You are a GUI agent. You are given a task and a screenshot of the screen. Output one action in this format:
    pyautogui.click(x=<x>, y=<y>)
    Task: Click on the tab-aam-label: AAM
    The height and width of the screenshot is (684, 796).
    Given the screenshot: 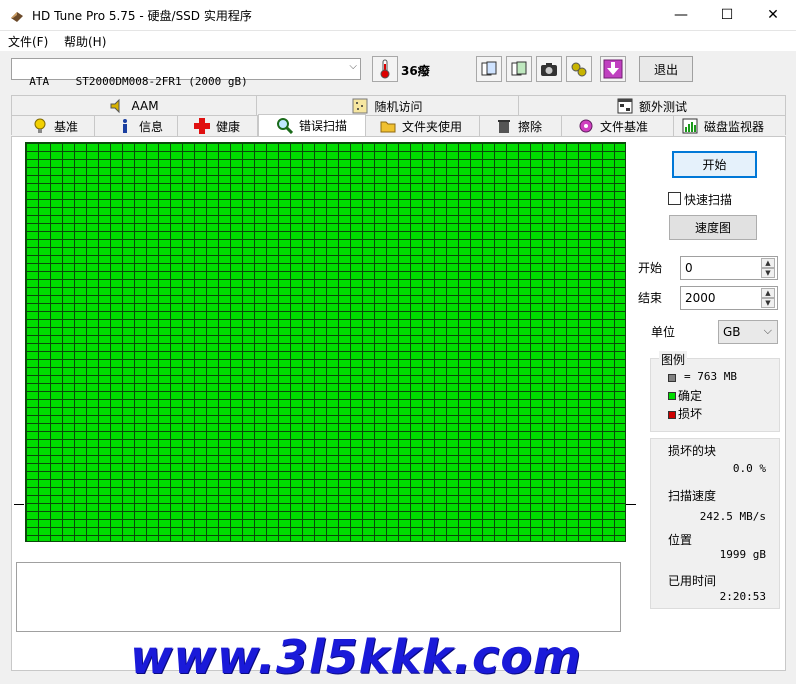 What is the action you would take?
    pyautogui.click(x=145, y=106)
    